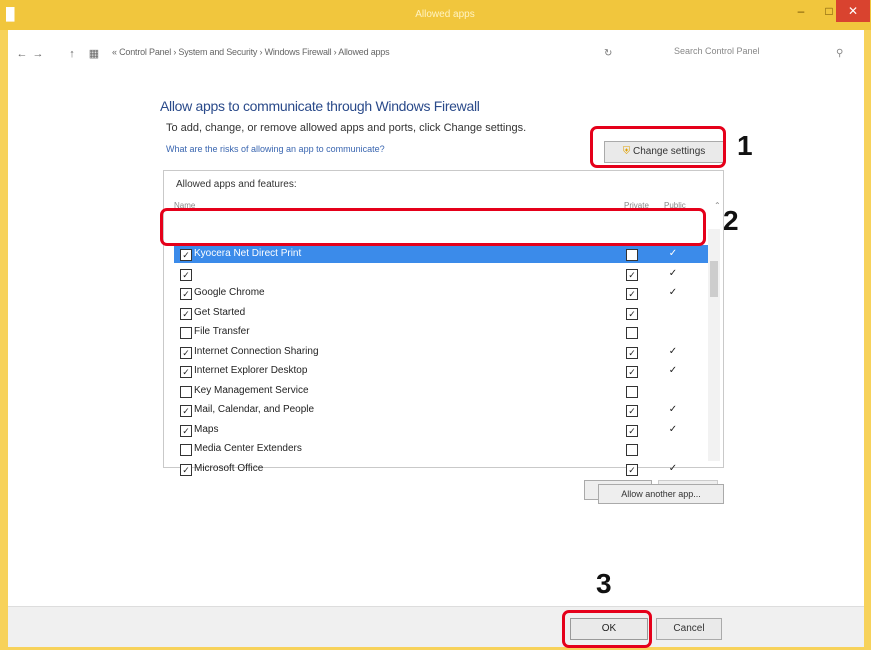 The image size is (871, 650). I want to click on list-item: ✓ Get Started ✓, so click(441, 313).